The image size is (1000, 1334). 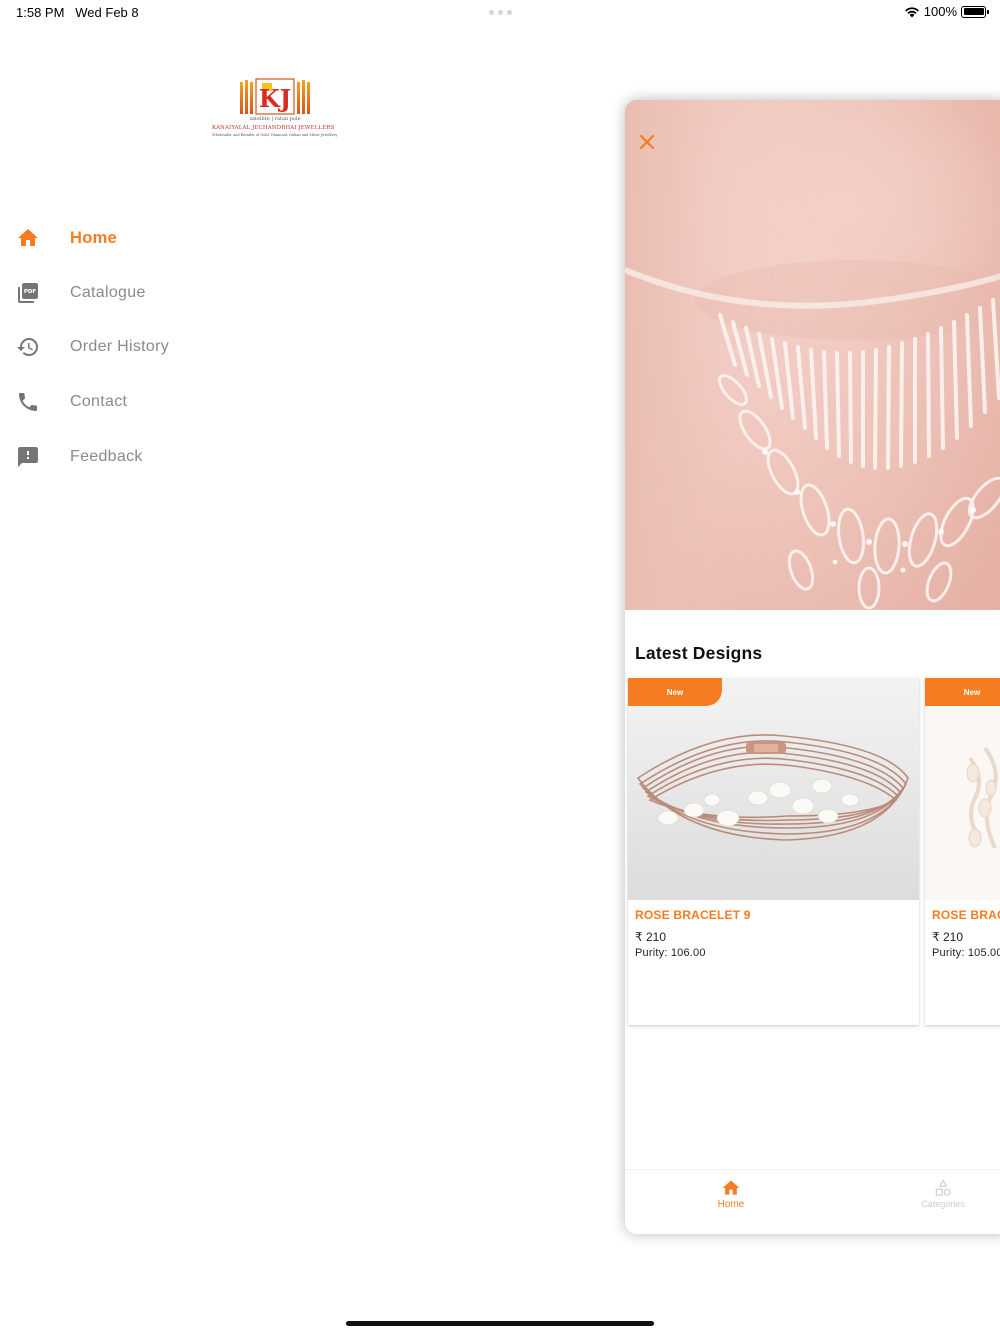 What do you see at coordinates (27, 347) in the screenshot?
I see `history-icon` at bounding box center [27, 347].